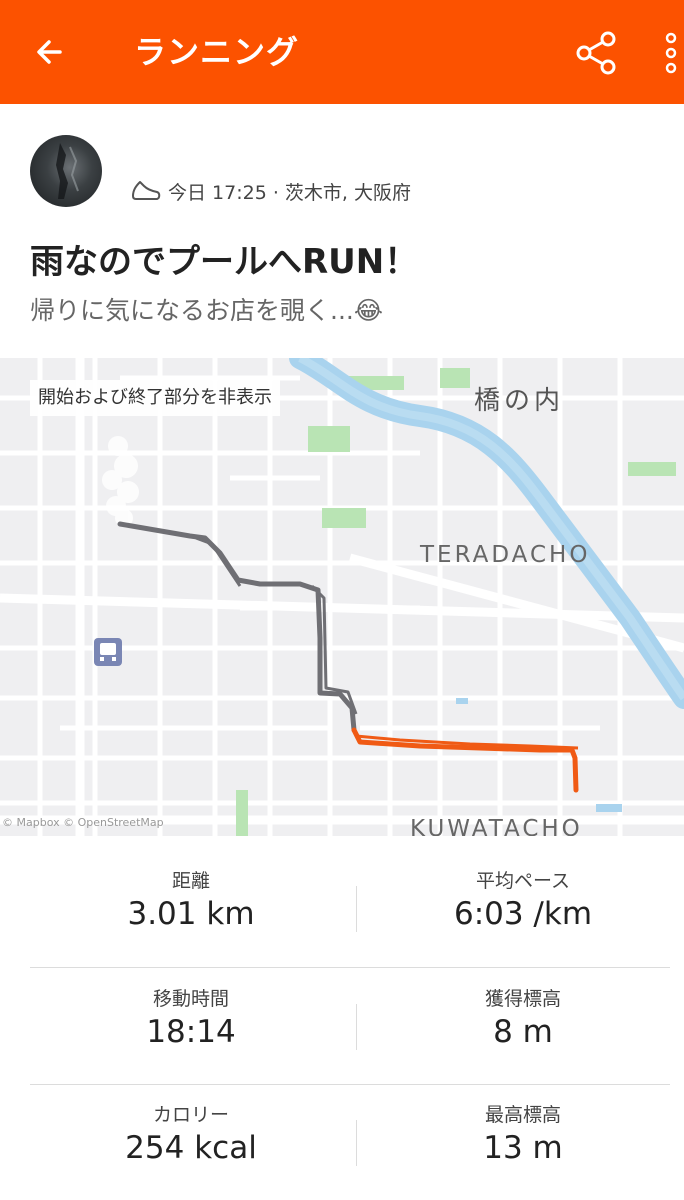  I want to click on map-attribution: © Mapbox © OpenStreetMap, so click(83, 822).